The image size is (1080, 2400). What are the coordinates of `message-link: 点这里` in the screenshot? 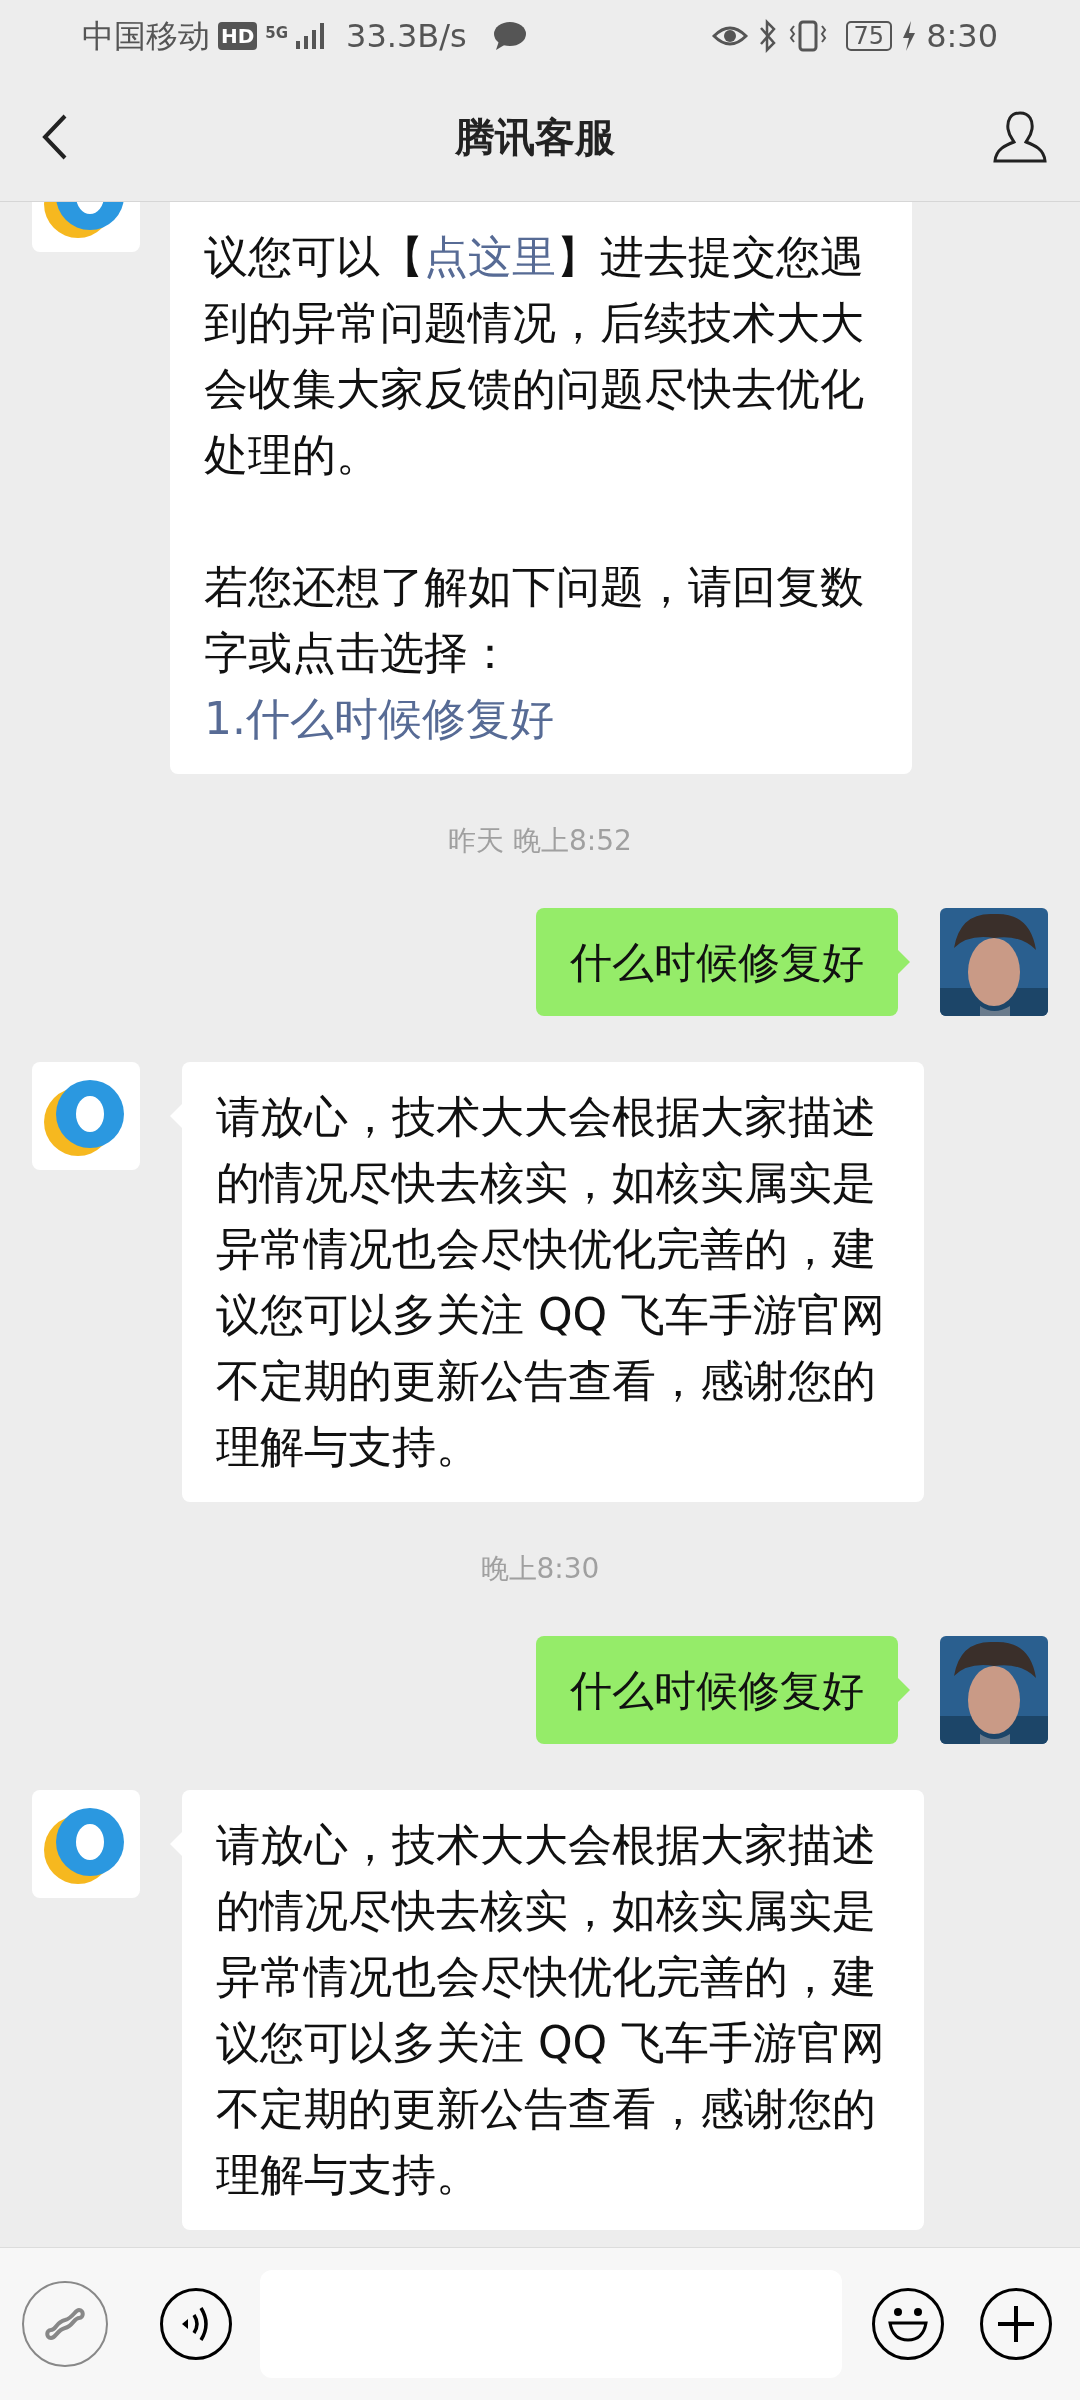 It's located at (490, 256).